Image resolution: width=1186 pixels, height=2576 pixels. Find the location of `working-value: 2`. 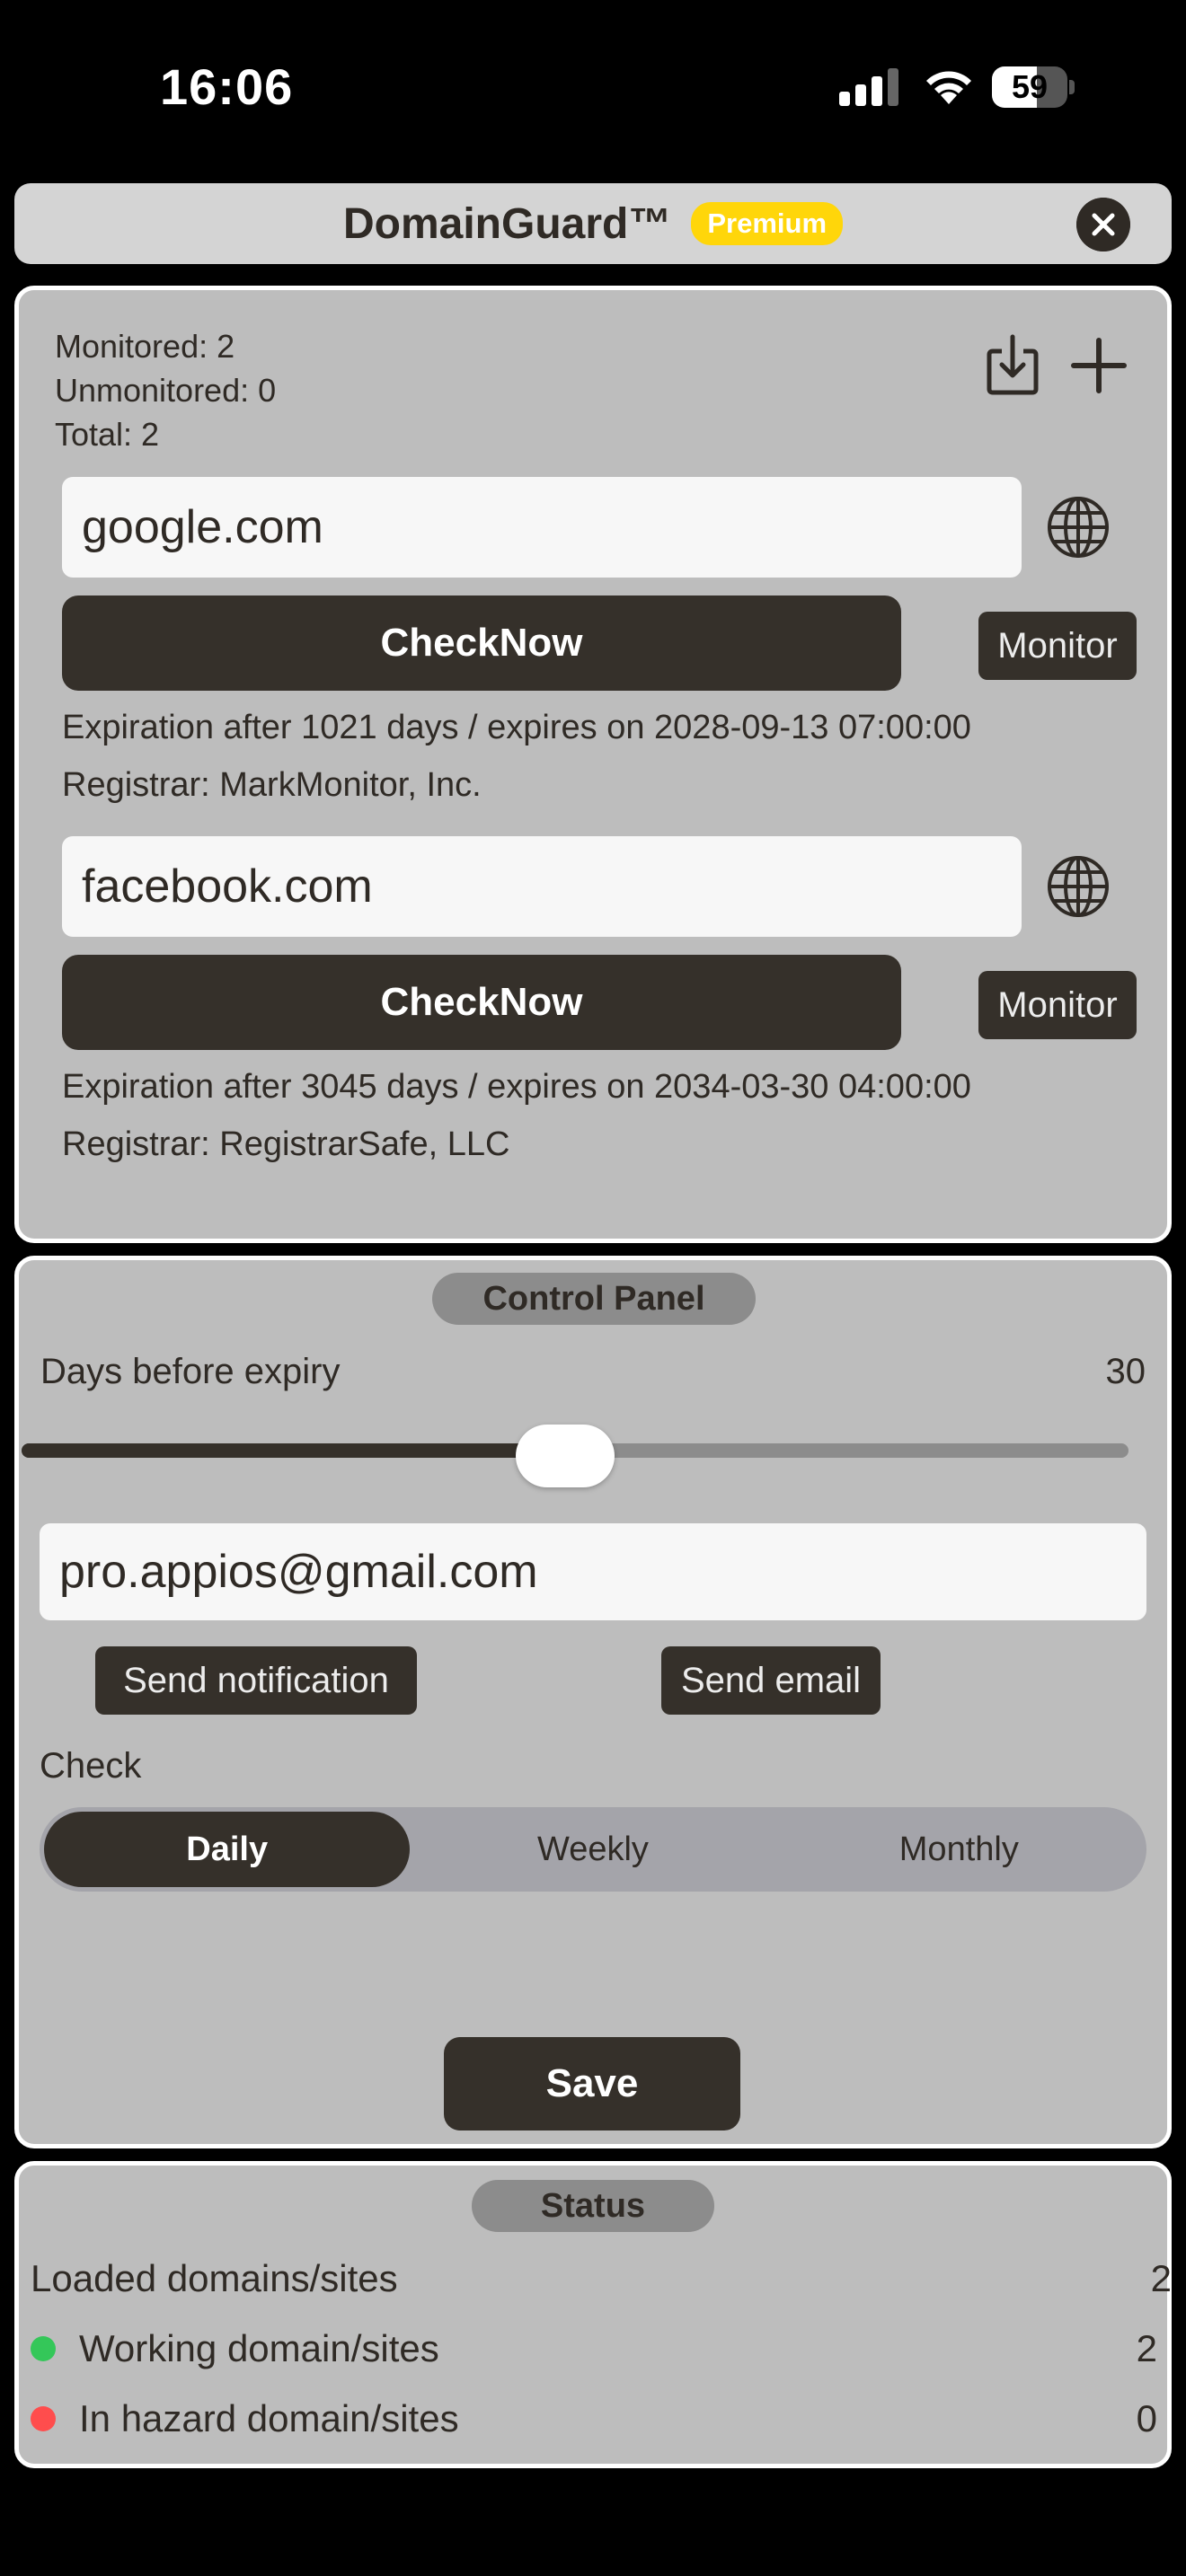

working-value: 2 is located at coordinates (1146, 2348).